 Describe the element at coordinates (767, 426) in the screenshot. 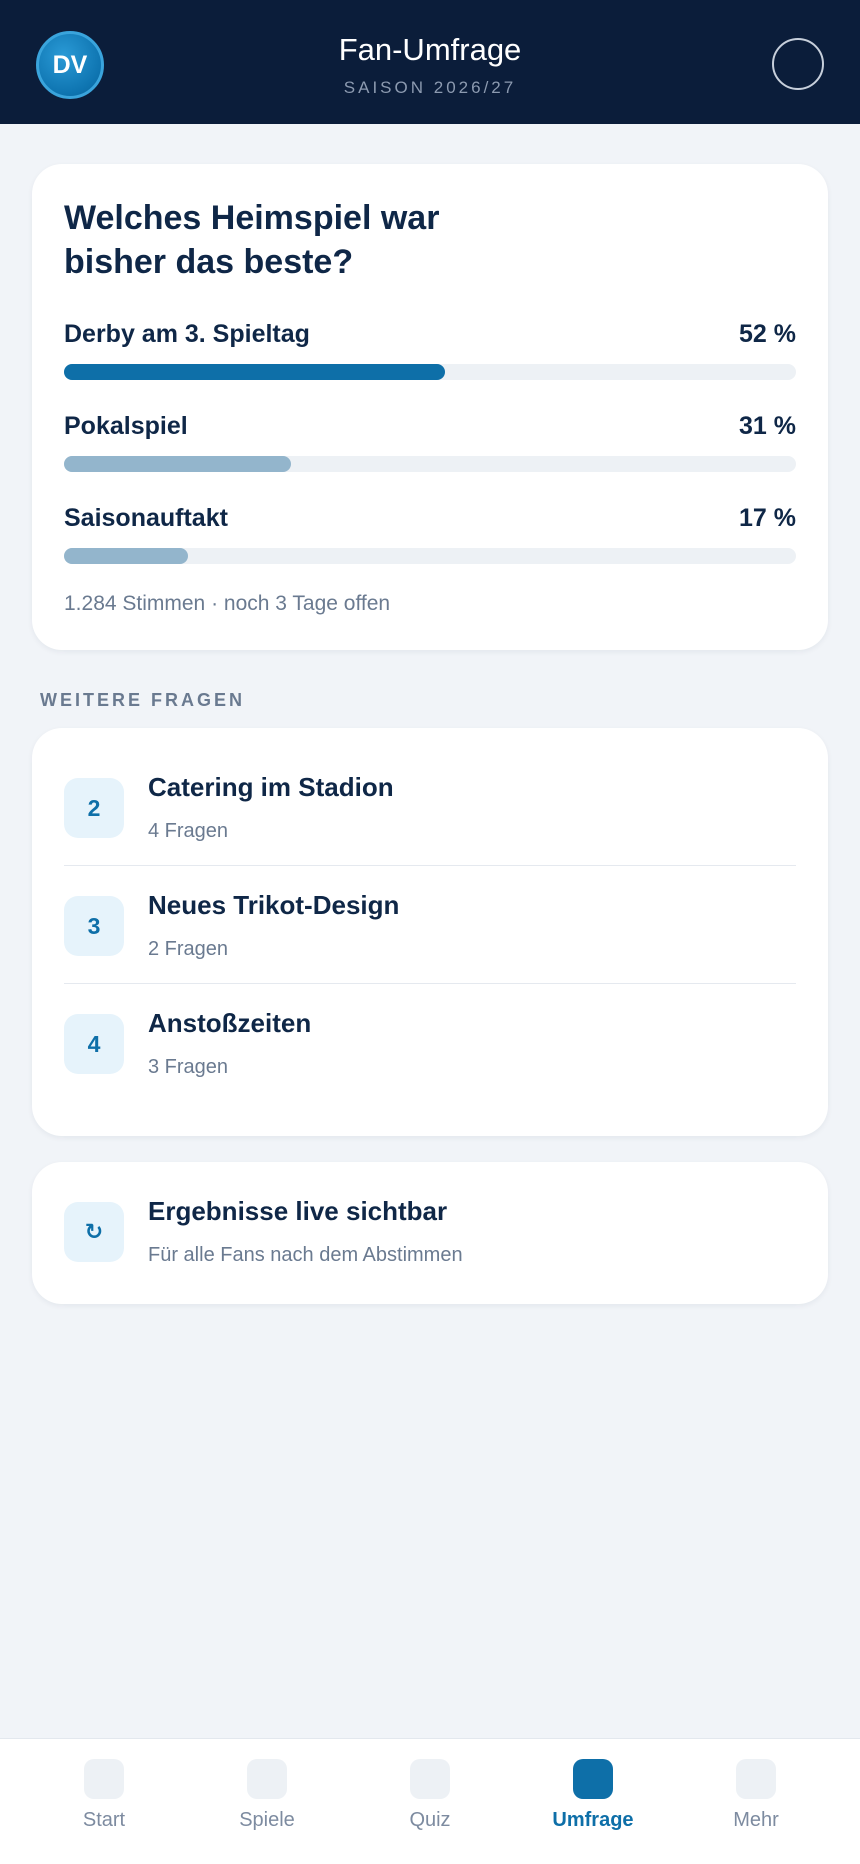

I see `poll-option-percent: 31 %` at that location.